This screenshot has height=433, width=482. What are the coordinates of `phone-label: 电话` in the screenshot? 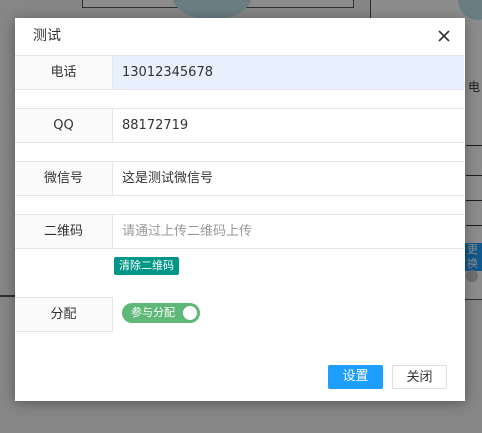 It's located at (64, 72).